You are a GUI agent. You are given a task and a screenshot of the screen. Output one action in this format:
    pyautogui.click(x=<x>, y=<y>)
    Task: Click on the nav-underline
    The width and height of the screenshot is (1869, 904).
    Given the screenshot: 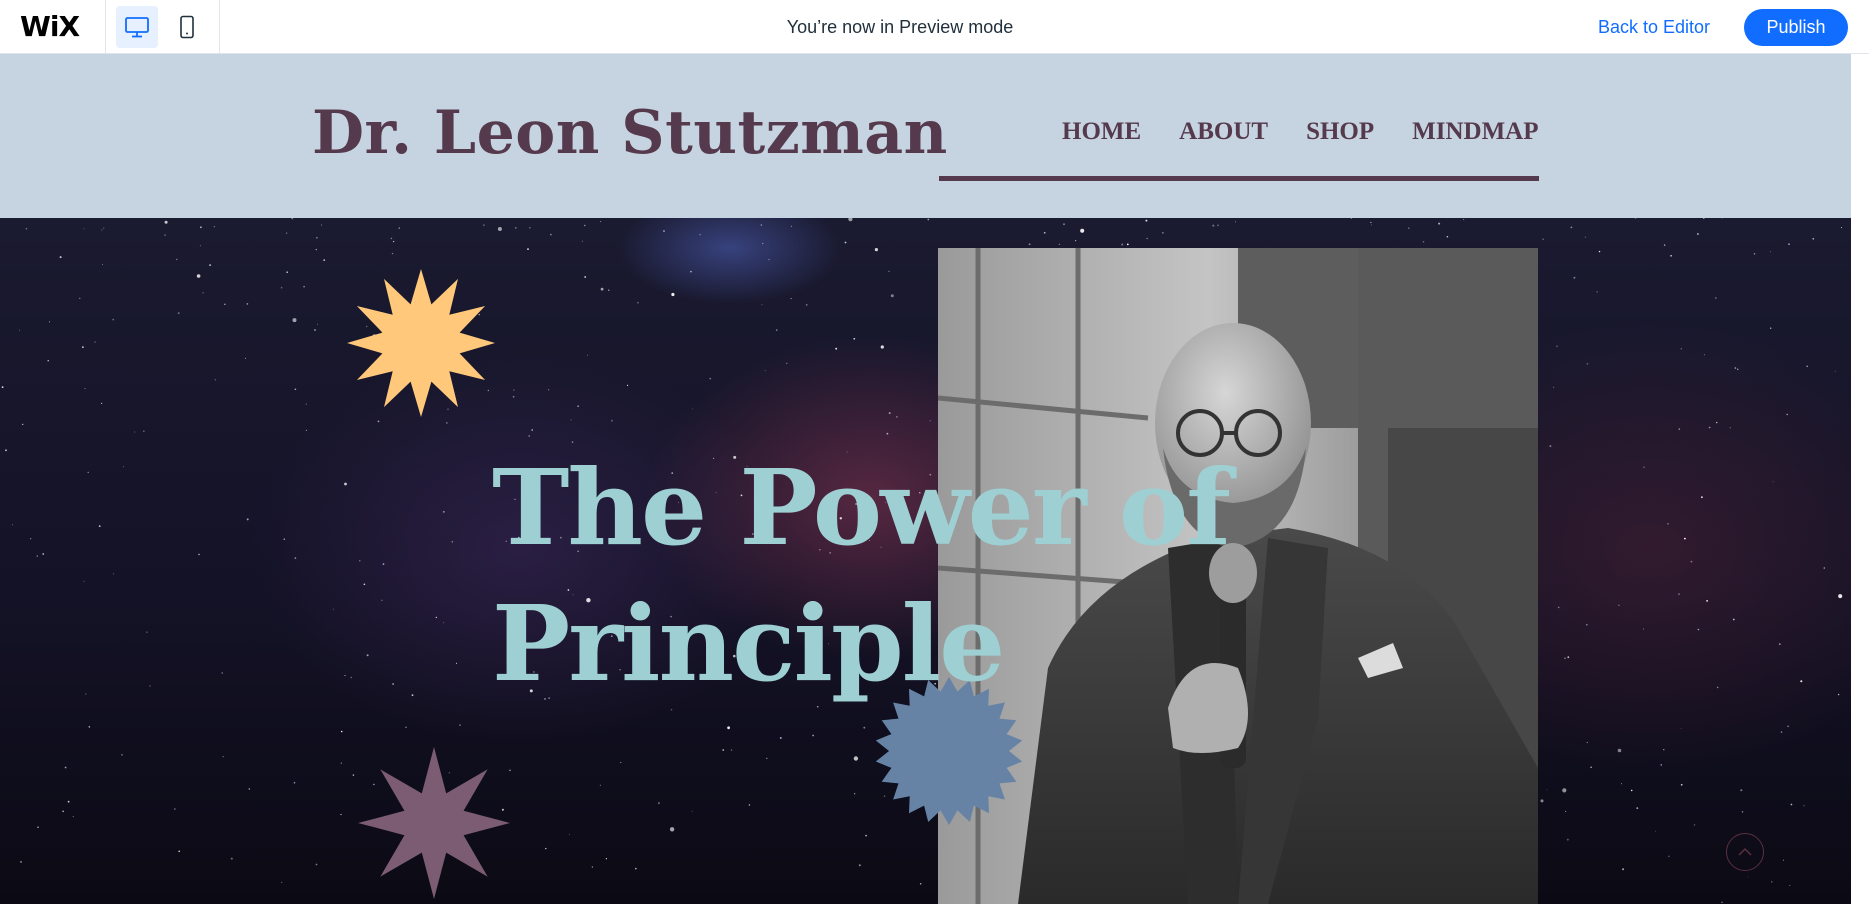 What is the action you would take?
    pyautogui.click(x=1239, y=178)
    